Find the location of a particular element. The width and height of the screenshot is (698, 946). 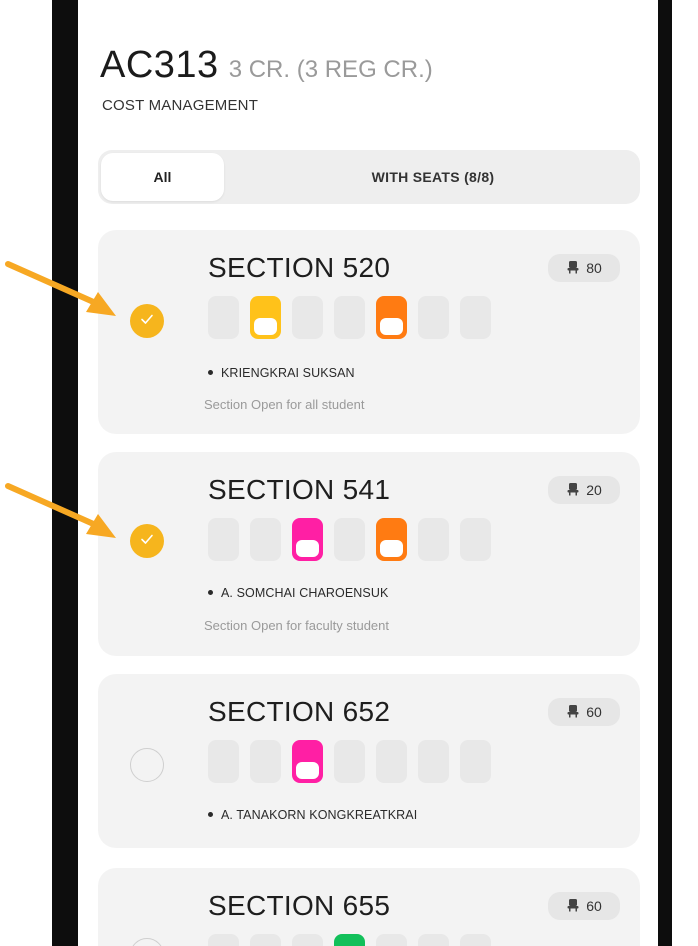

section-filter: All WITH SEATS (8/8) is located at coordinates (369, 177).